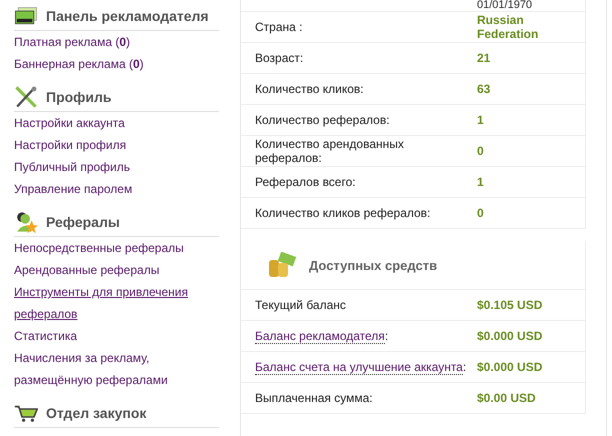 The width and height of the screenshot is (612, 436). What do you see at coordinates (484, 89) in the screenshot?
I see `stat-value: 63` at bounding box center [484, 89].